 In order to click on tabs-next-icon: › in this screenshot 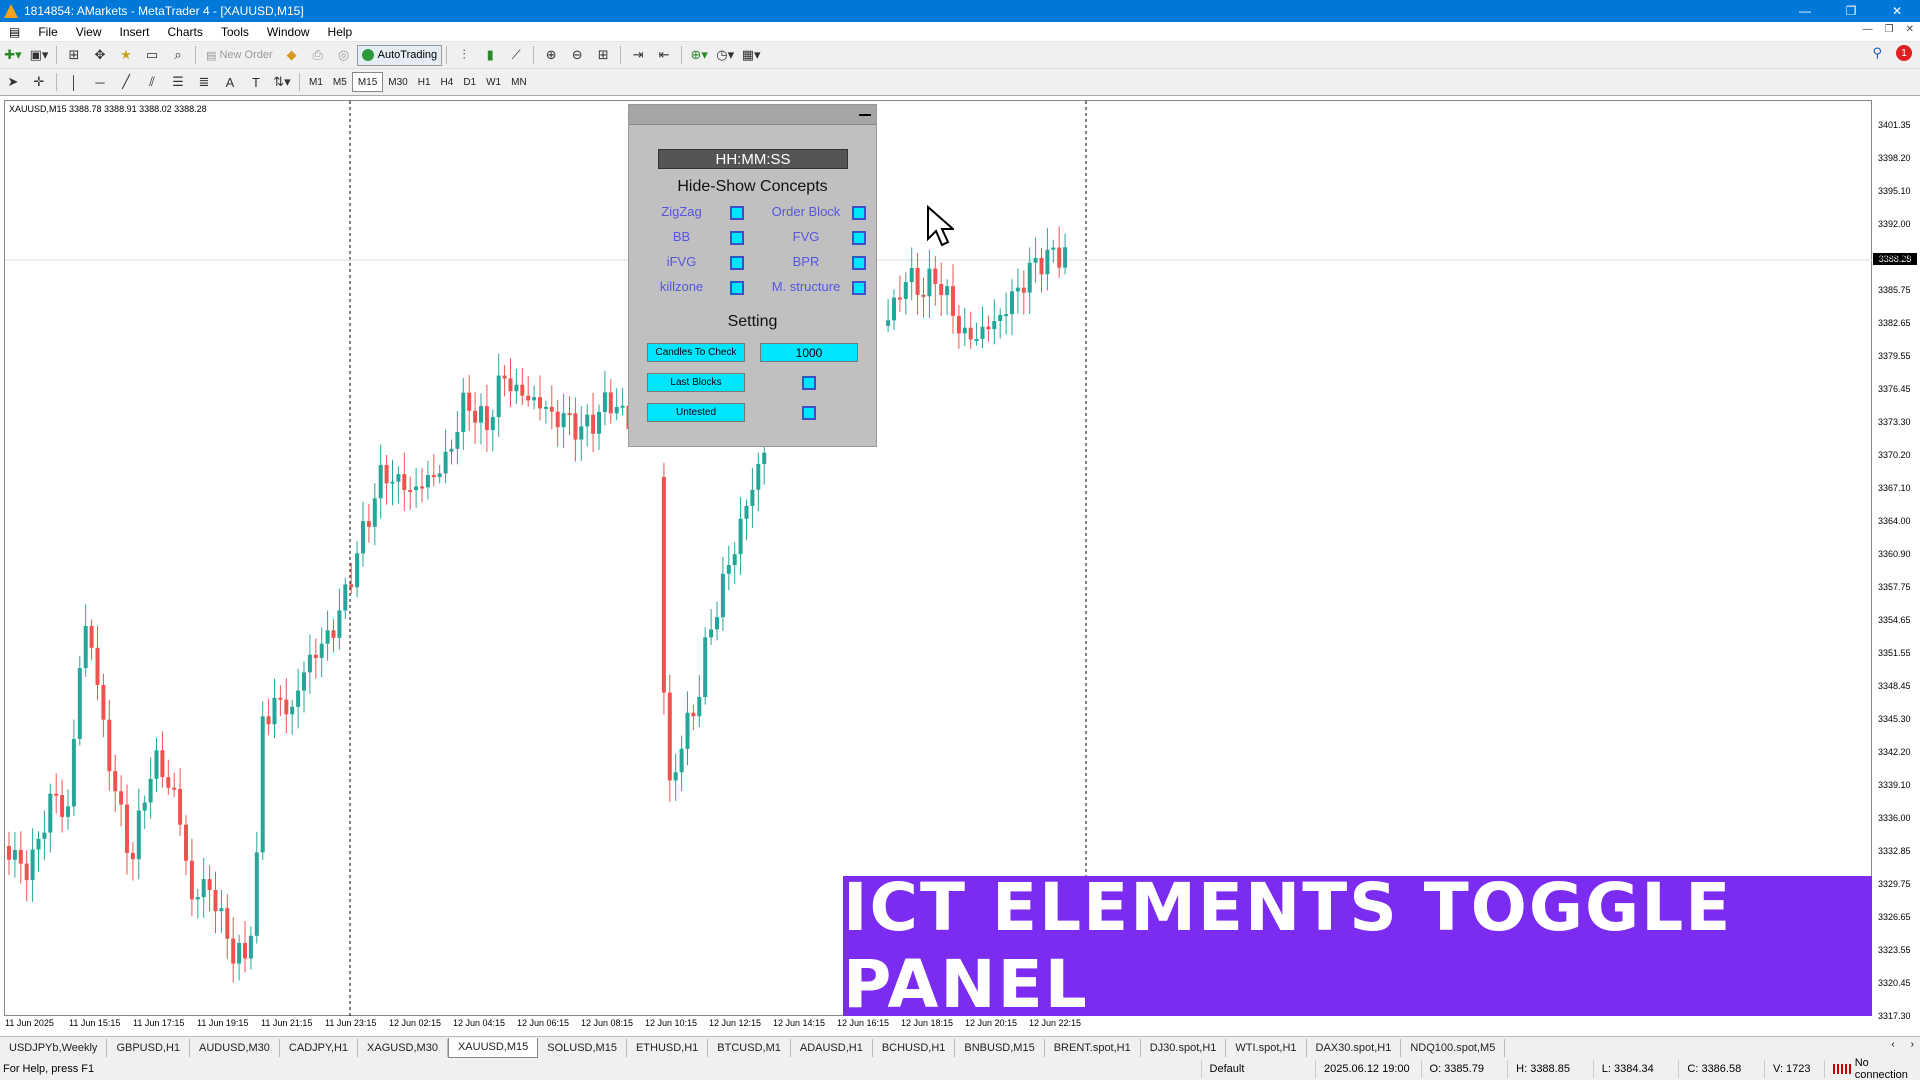, I will do `click(1912, 1044)`.